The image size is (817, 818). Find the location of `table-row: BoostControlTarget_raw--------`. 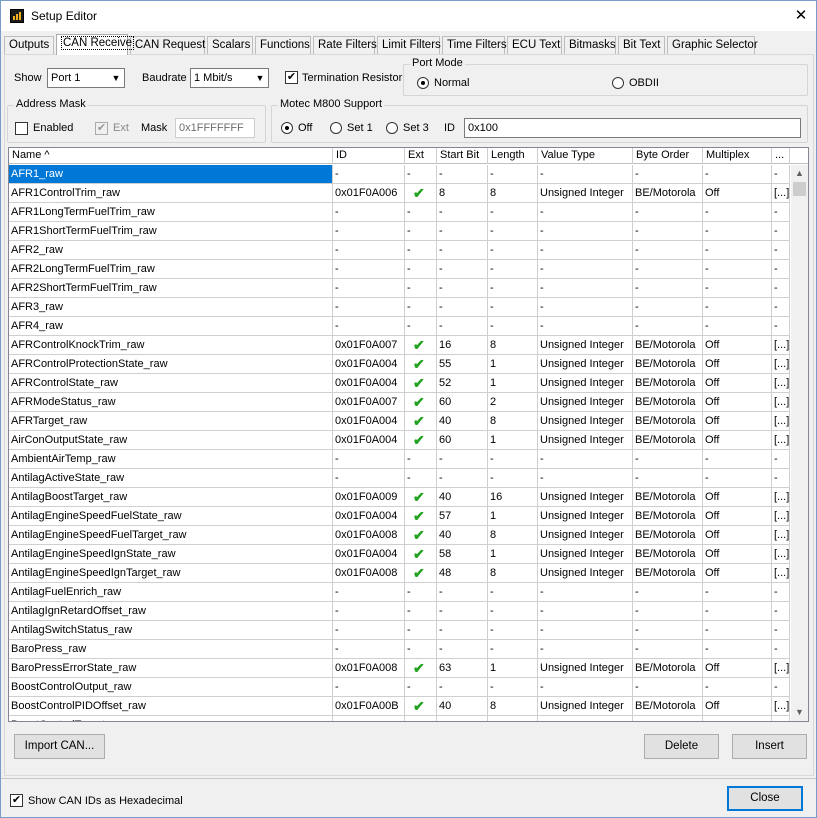

table-row: BoostControlTarget_raw-------- is located at coordinates (399, 718).